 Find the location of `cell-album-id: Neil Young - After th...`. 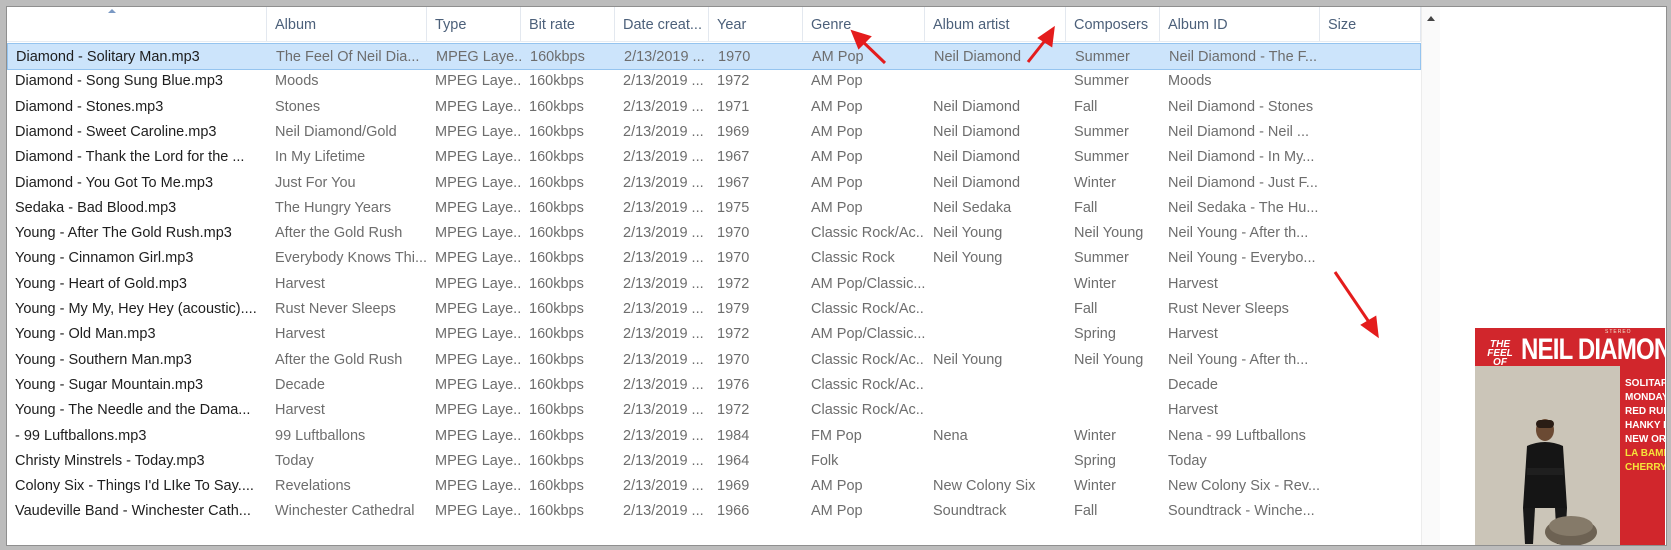

cell-album-id: Neil Young - After th... is located at coordinates (1238, 359).